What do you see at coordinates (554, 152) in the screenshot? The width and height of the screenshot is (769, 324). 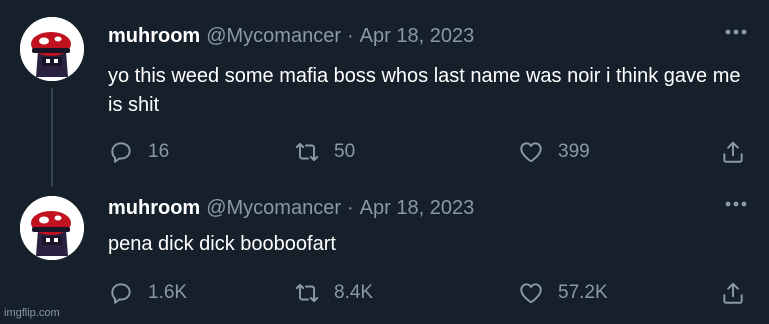 I see `like-button: 399` at bounding box center [554, 152].